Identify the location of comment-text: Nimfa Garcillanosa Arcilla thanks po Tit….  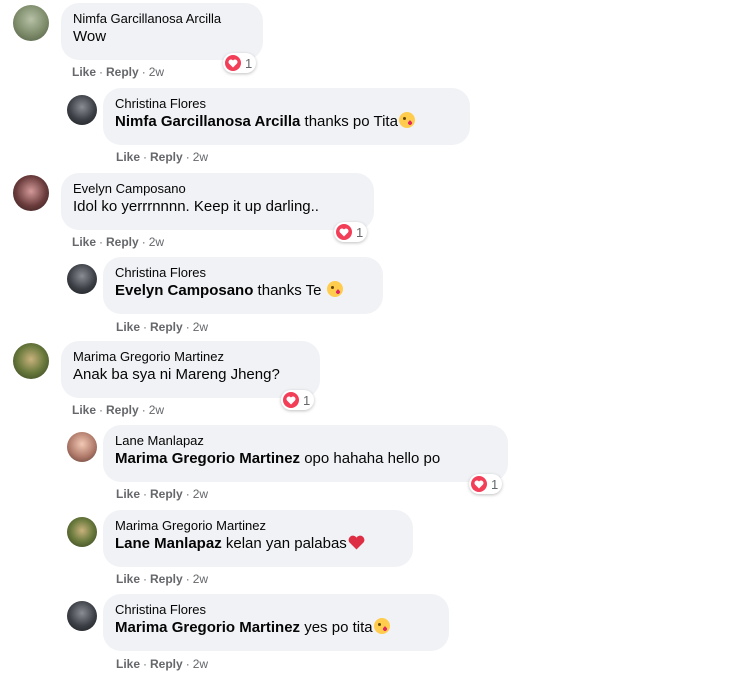
(286, 122).